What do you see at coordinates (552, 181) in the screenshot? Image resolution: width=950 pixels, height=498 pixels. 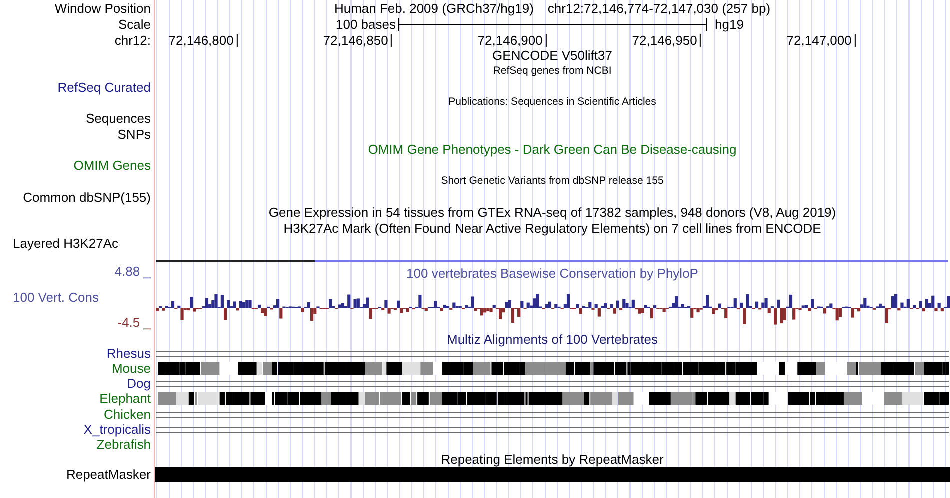 I see `track-title: Short Genetic Variants from dbSNP release 155` at bounding box center [552, 181].